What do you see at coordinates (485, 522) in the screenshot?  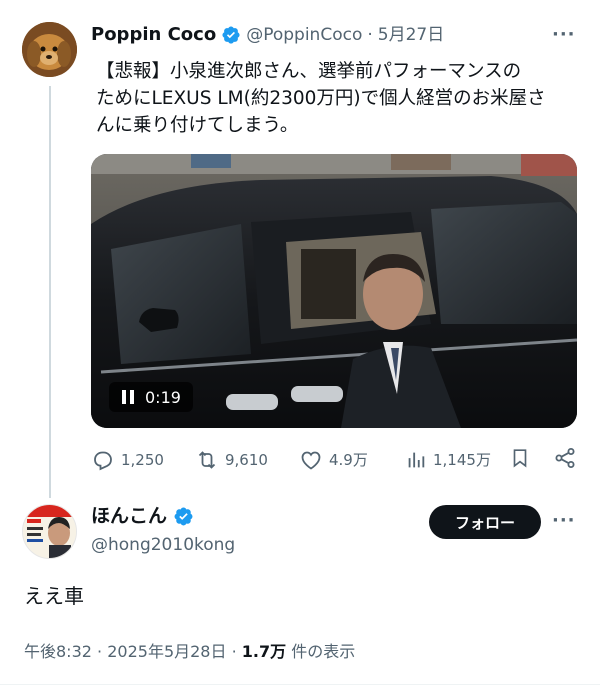 I see `follow-button: フォロー` at bounding box center [485, 522].